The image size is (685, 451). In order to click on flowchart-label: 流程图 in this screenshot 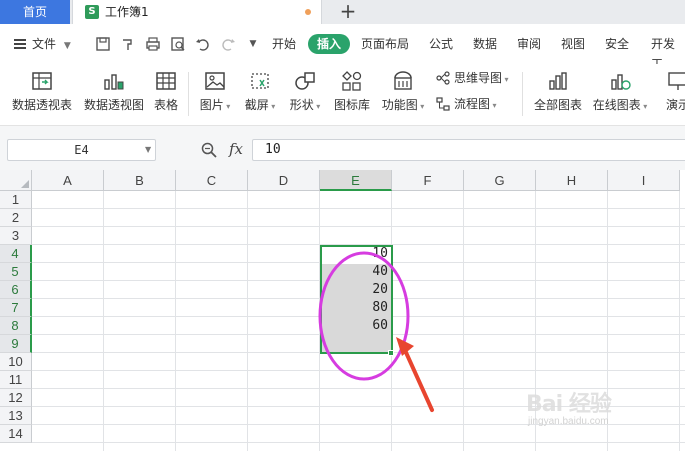, I will do `click(472, 104)`.